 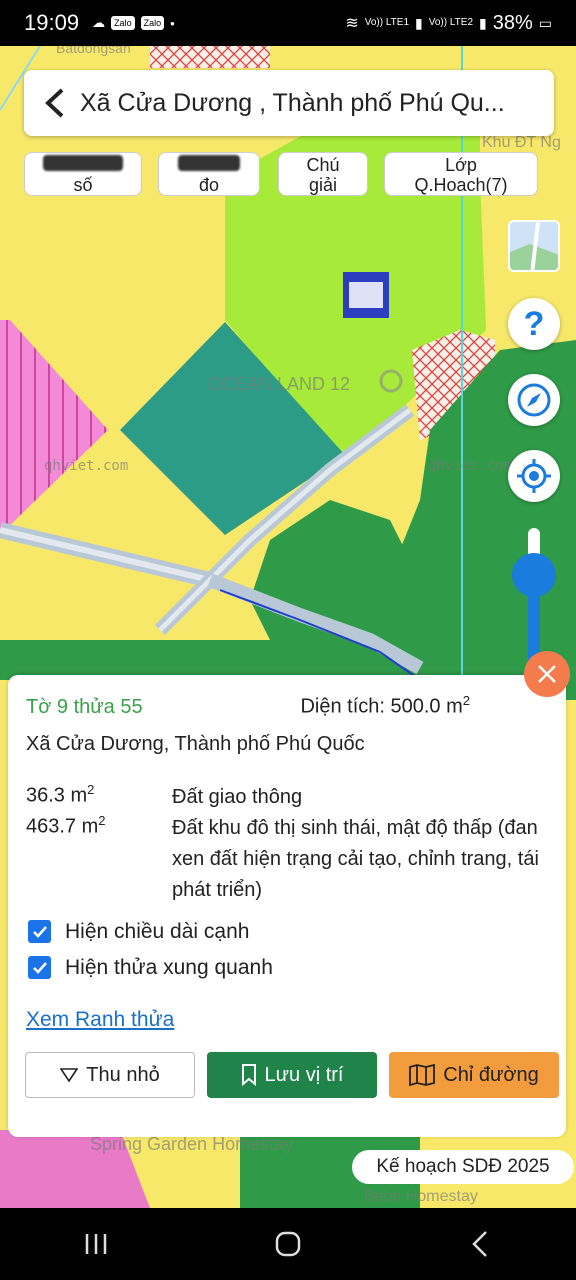 What do you see at coordinates (521, 142) in the screenshot?
I see `map-label-khu-dt: Khu ĐT Ng` at bounding box center [521, 142].